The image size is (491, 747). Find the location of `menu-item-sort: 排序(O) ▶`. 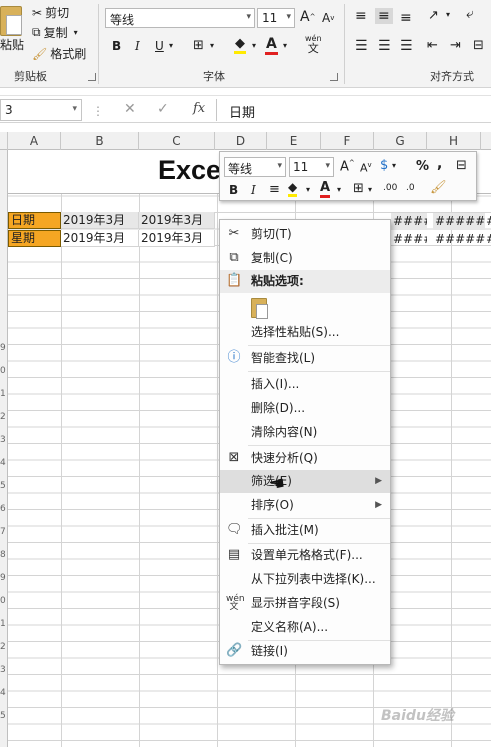

menu-item-sort: 排序(O) ▶ is located at coordinates (305, 505).